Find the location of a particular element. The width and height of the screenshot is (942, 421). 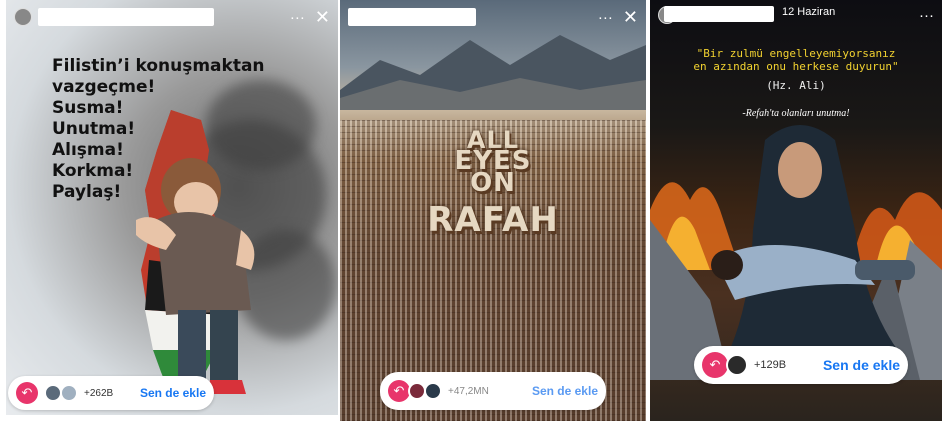

mother-child-image is located at coordinates (813, 242).